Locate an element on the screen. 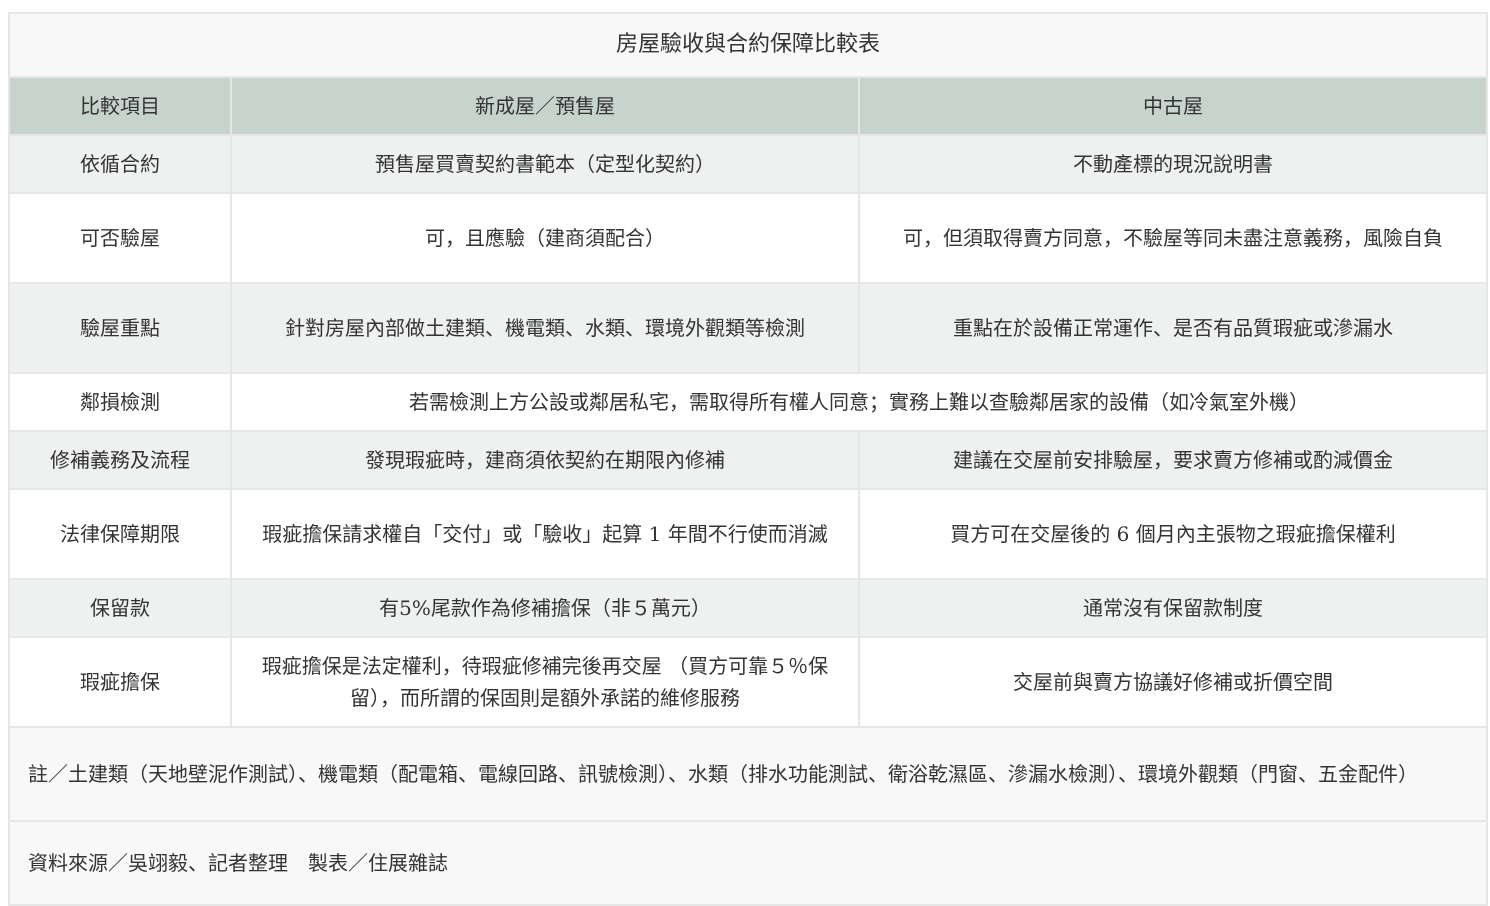  table-source-row: 資料來源／吳翊毅、記者整理 製表／住展雜誌 is located at coordinates (748, 863).